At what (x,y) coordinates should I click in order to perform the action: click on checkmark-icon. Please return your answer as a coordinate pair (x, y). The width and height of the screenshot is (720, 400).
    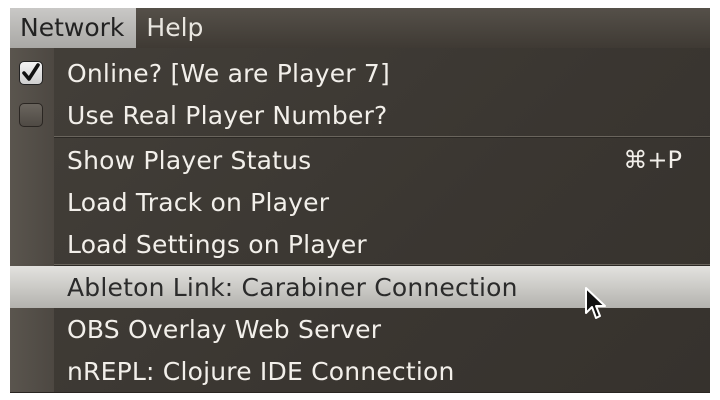
    Looking at the image, I should click on (31, 72).